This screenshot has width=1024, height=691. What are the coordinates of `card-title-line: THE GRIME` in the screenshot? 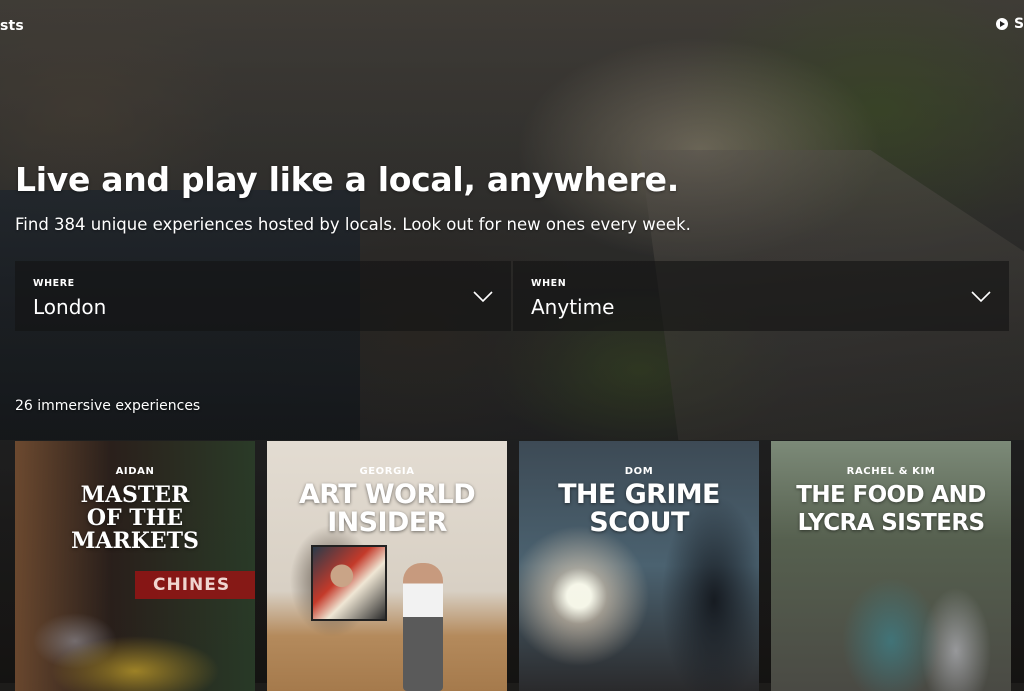 It's located at (639, 494).